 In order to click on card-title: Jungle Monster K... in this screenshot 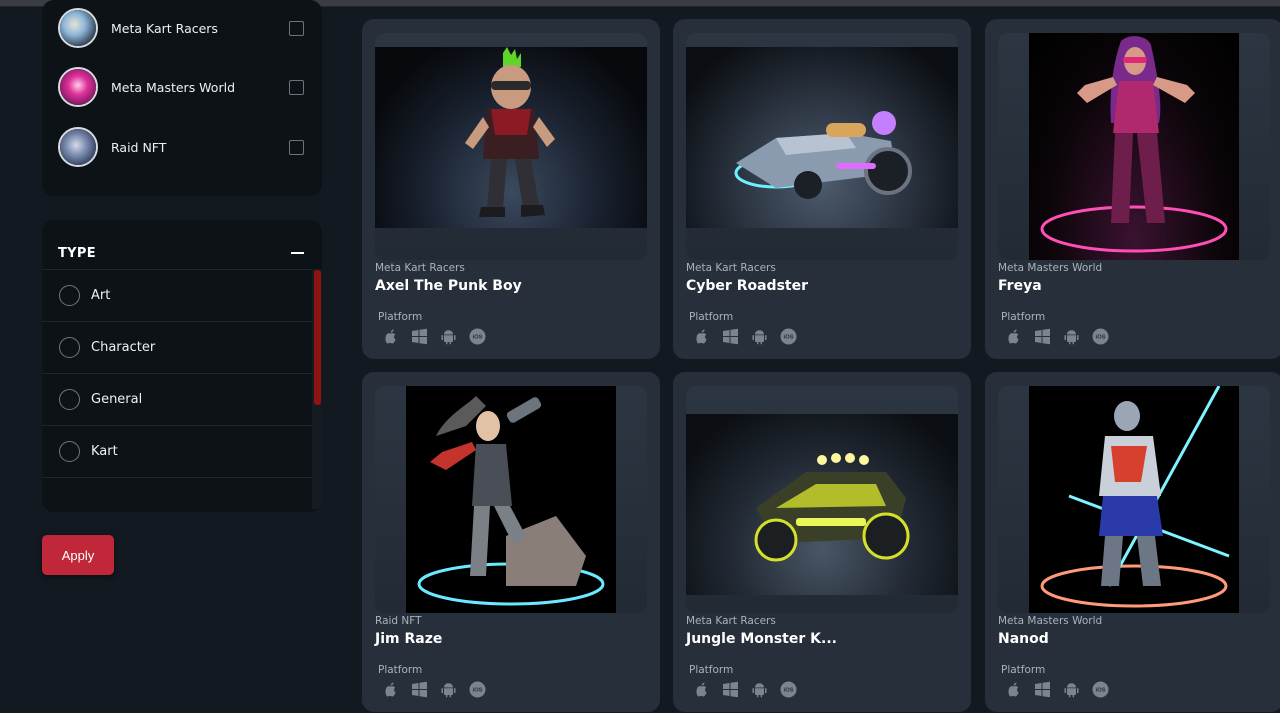, I will do `click(761, 639)`.